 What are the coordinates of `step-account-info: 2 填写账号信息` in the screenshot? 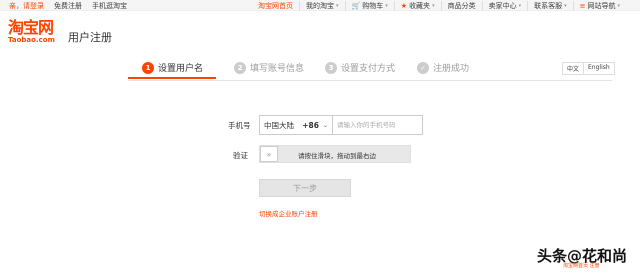 It's located at (269, 67).